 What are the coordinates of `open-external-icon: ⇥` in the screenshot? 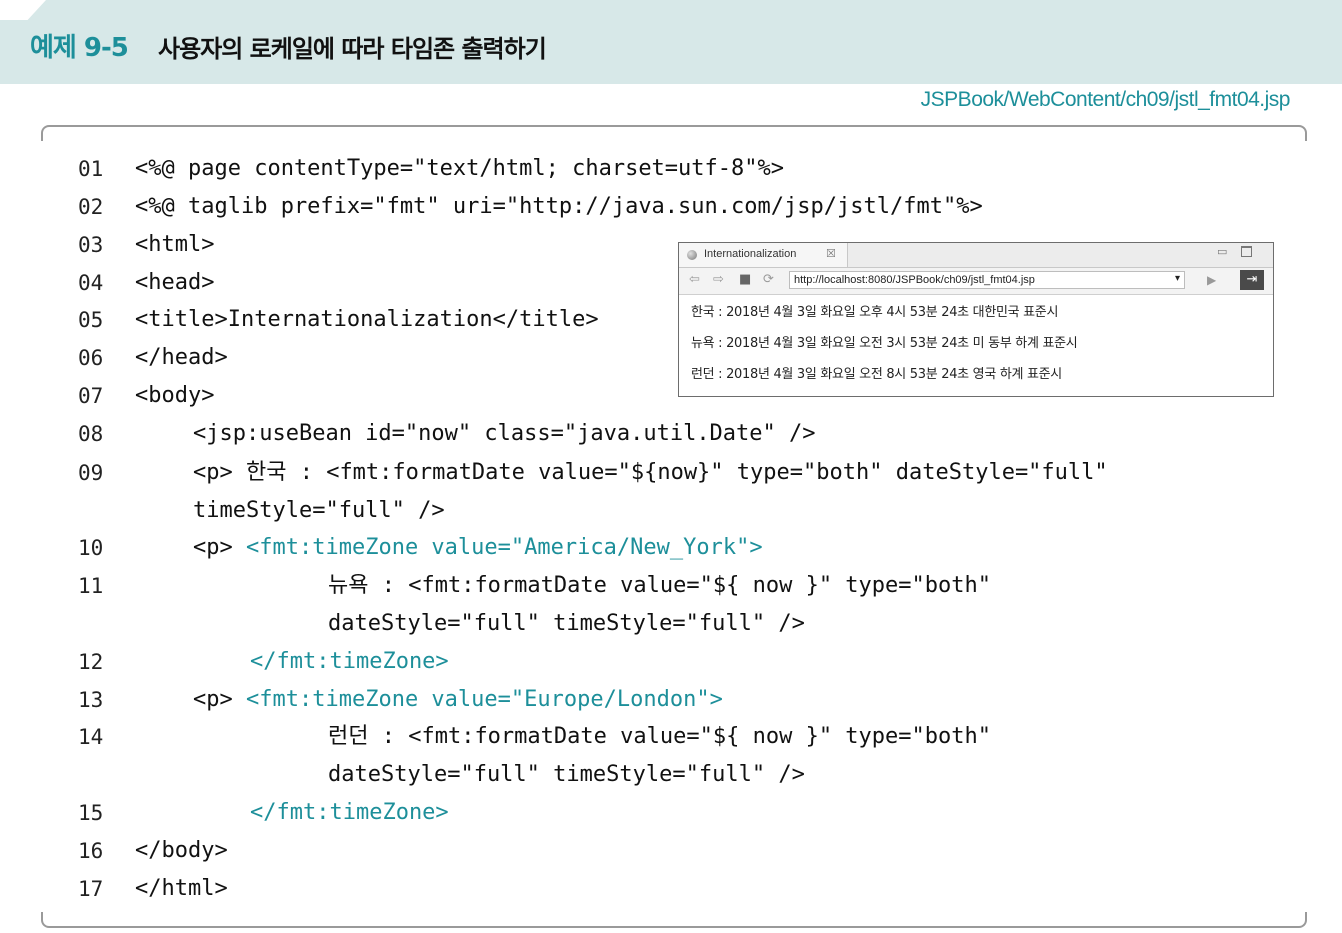 It's located at (1252, 280).